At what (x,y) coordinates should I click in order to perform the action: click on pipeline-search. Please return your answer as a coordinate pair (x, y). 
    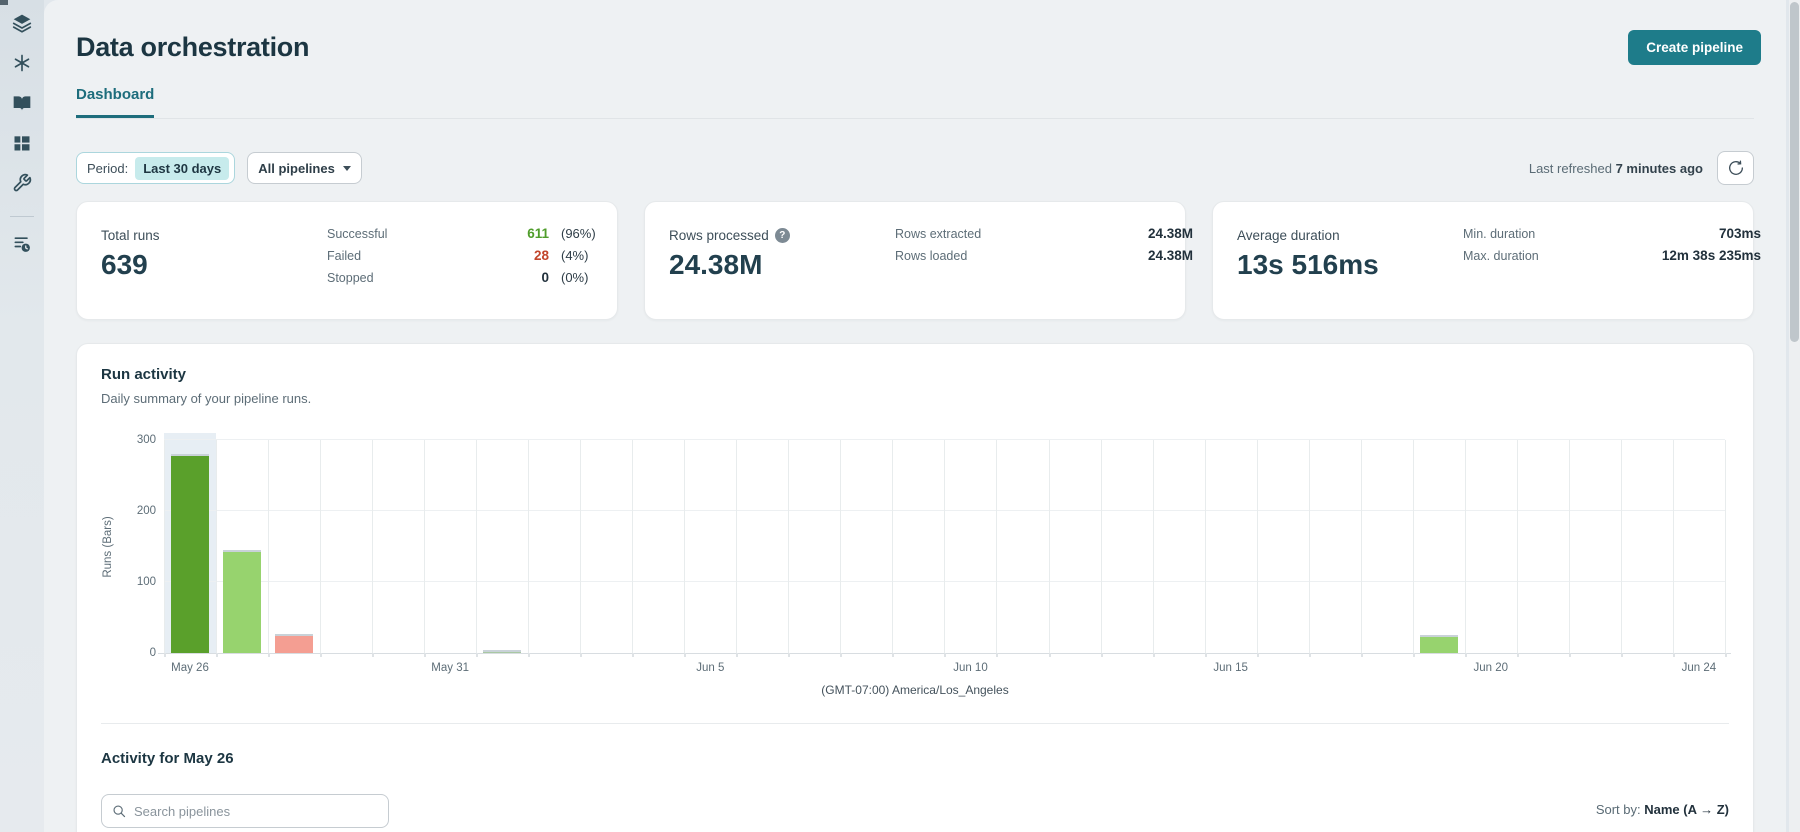
    Looking at the image, I should click on (245, 811).